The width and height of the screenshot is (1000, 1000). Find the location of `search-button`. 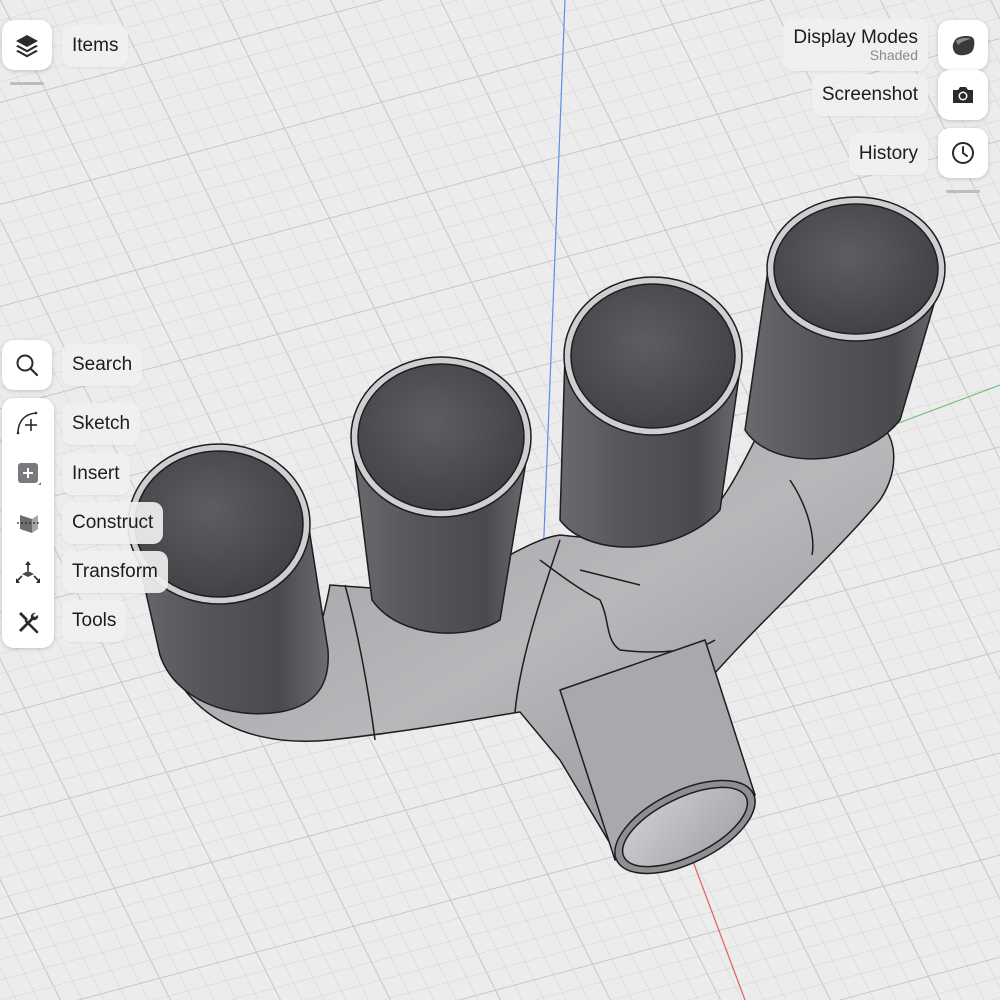

search-button is located at coordinates (27, 365).